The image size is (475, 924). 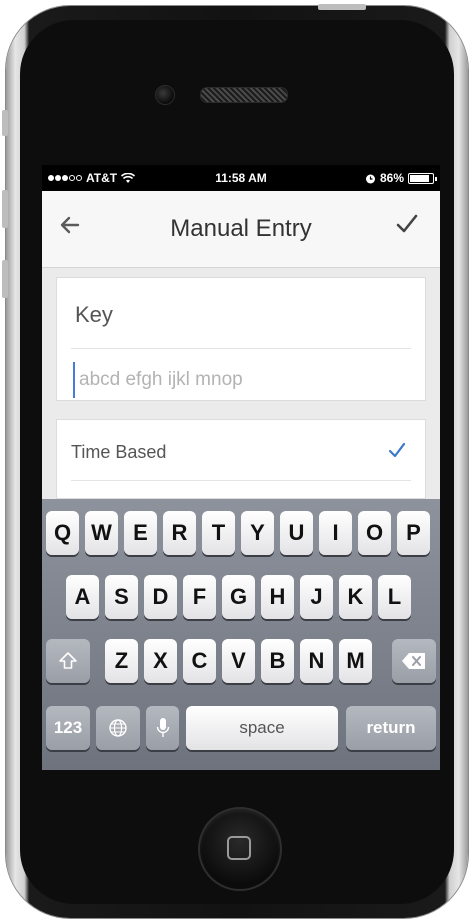 I want to click on return-key: return, so click(x=391, y=728).